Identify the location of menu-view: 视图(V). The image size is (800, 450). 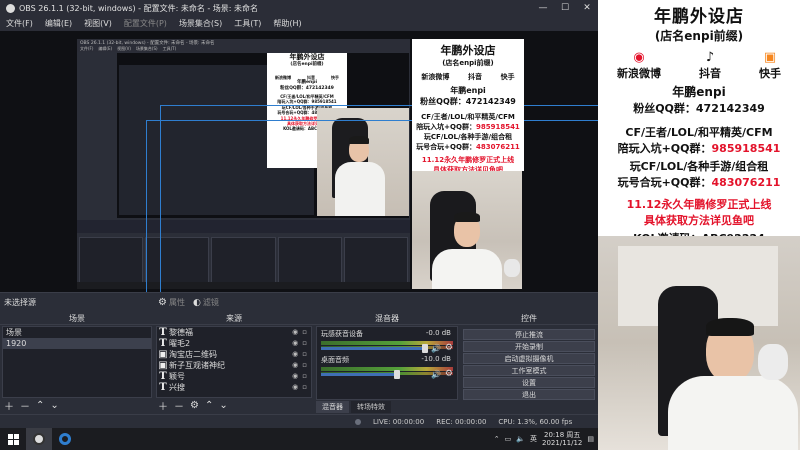
(98, 23).